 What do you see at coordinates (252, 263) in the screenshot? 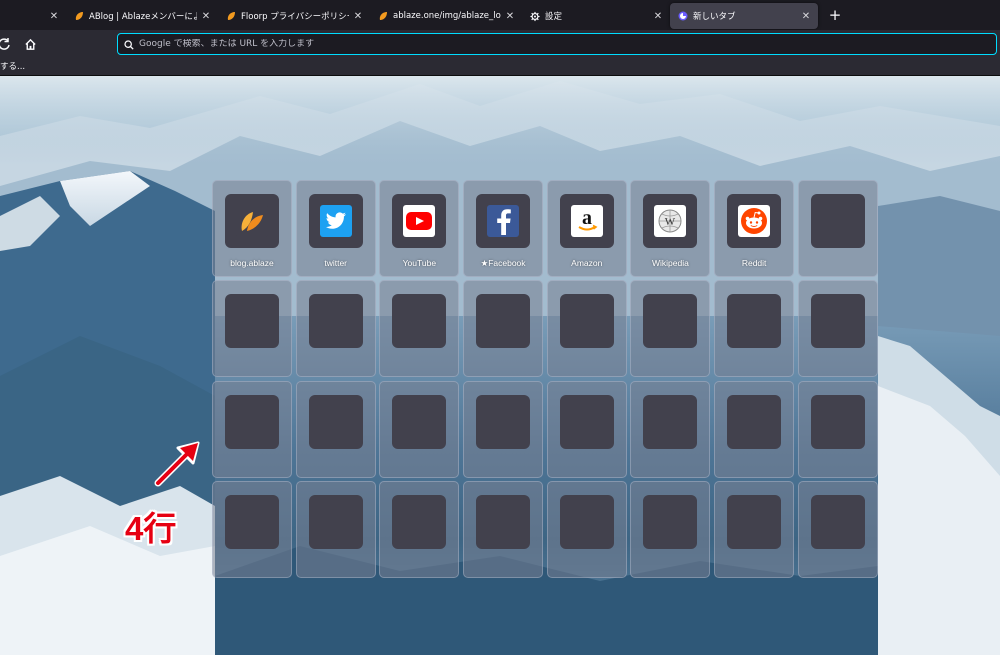
I see `tile-label: blog.ablaze` at bounding box center [252, 263].